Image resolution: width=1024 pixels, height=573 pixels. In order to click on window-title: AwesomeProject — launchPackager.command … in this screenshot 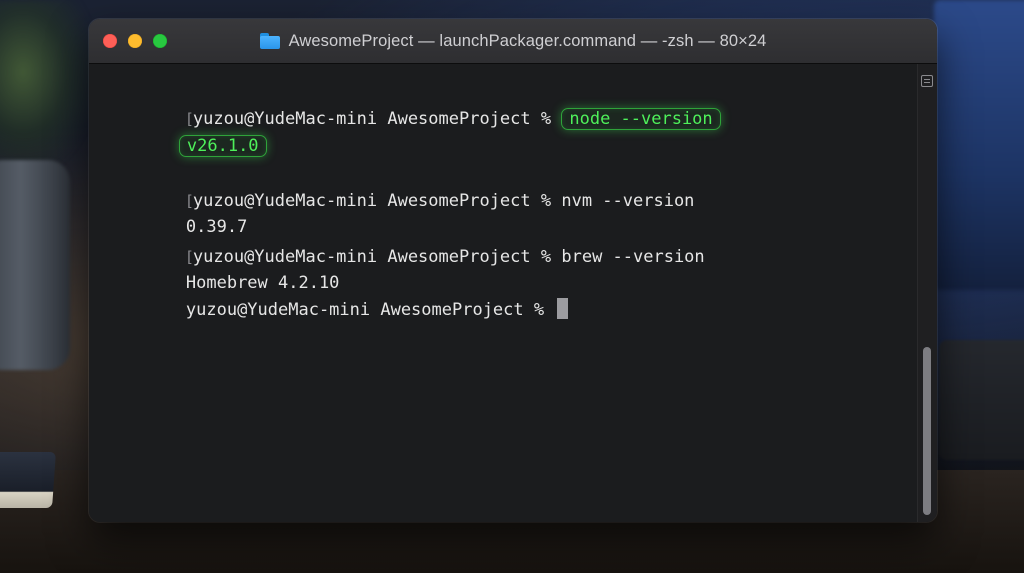, I will do `click(527, 40)`.